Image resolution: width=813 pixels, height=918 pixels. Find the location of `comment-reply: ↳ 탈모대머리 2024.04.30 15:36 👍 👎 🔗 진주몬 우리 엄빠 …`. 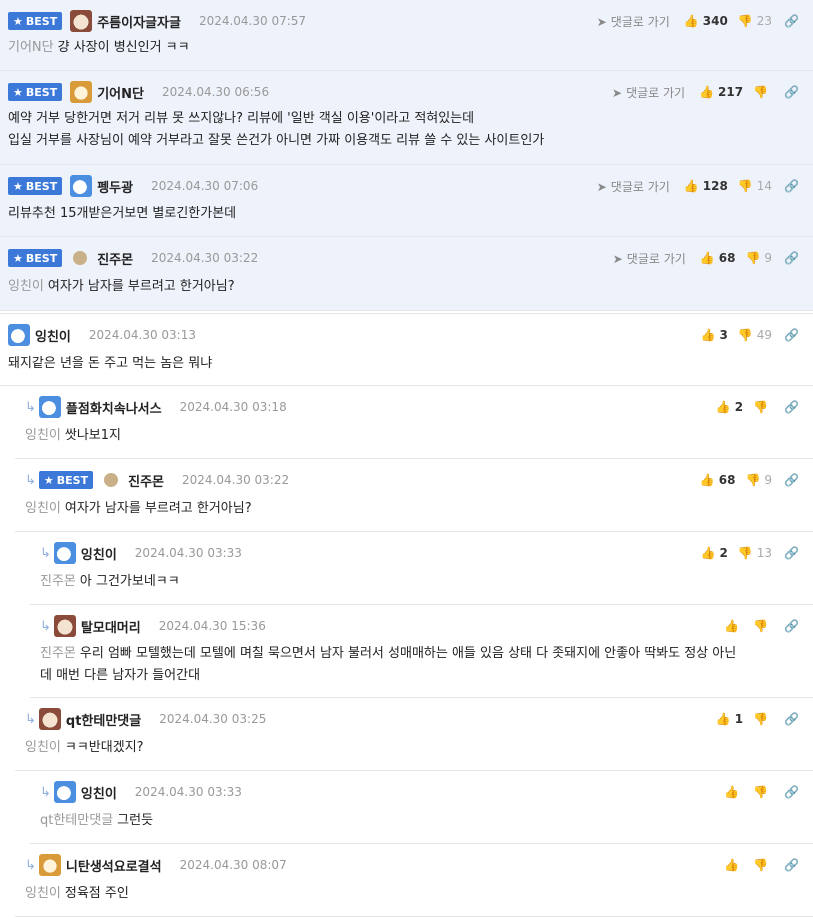

comment-reply: ↳ 탈모대머리 2024.04.30 15:36 👍 👎 🔗 진주몬 우리 엄빠 … is located at coordinates (421, 651).